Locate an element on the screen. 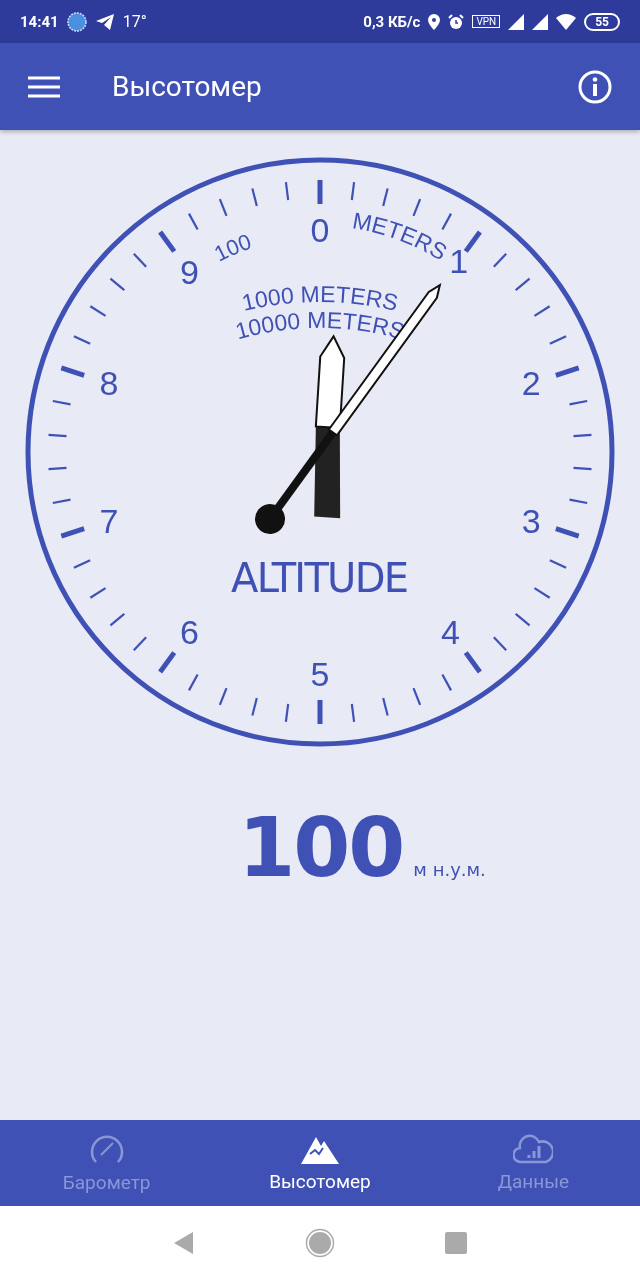  altitude-value: 100 is located at coordinates (321, 847).